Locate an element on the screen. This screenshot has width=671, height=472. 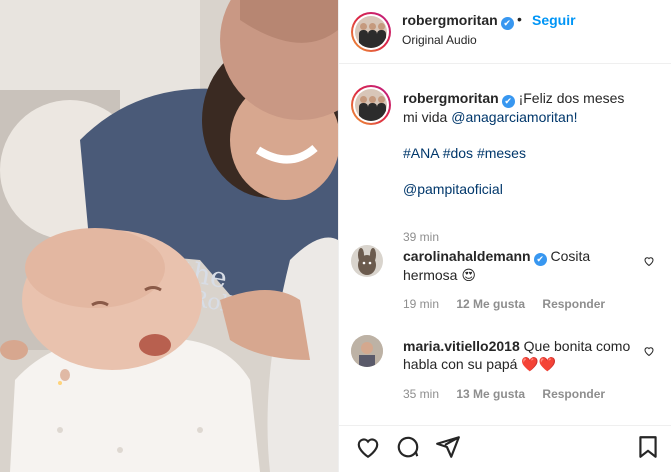
bookmark-icon is located at coordinates (648, 447).